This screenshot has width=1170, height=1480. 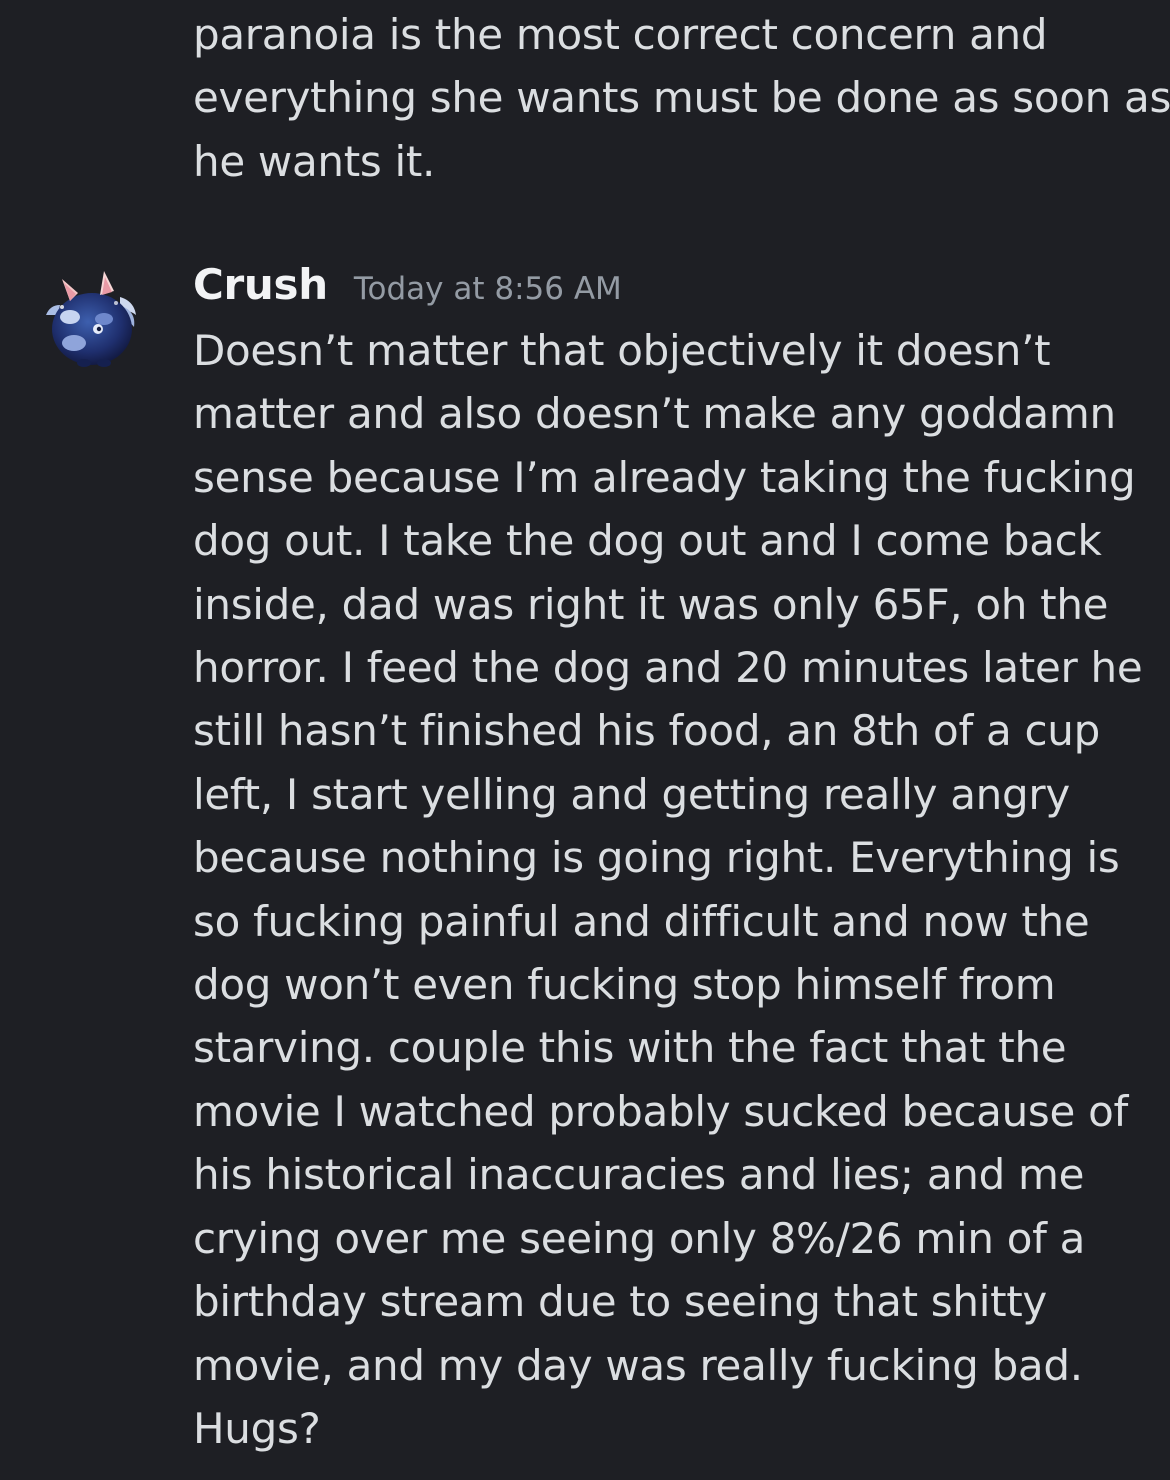 I want to click on message-line: paranoia is the most correct concern and, so click(x=620, y=34).